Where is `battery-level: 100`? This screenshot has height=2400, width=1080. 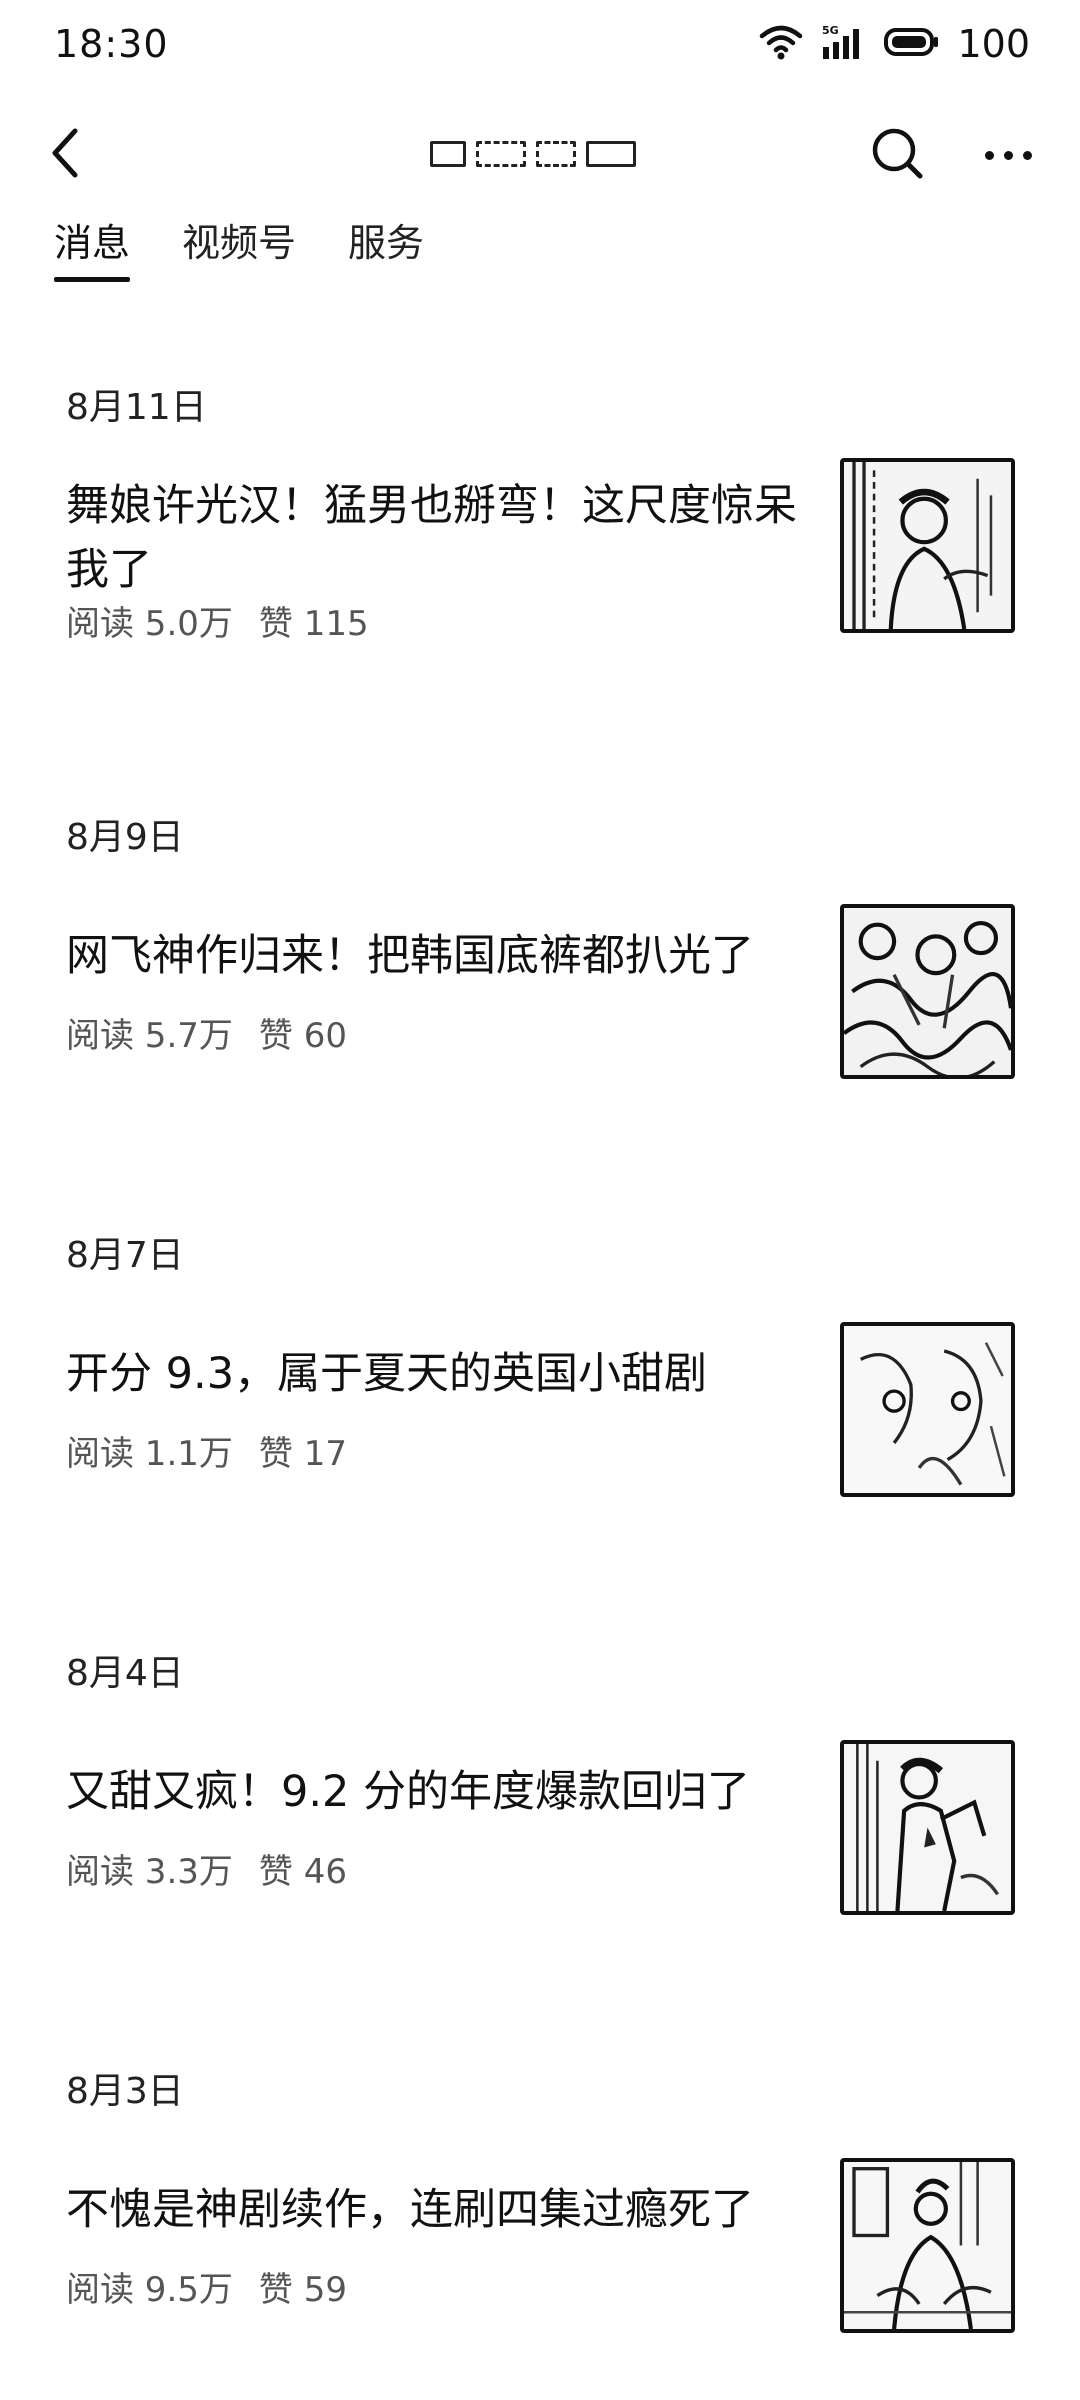
battery-level: 100 is located at coordinates (993, 44).